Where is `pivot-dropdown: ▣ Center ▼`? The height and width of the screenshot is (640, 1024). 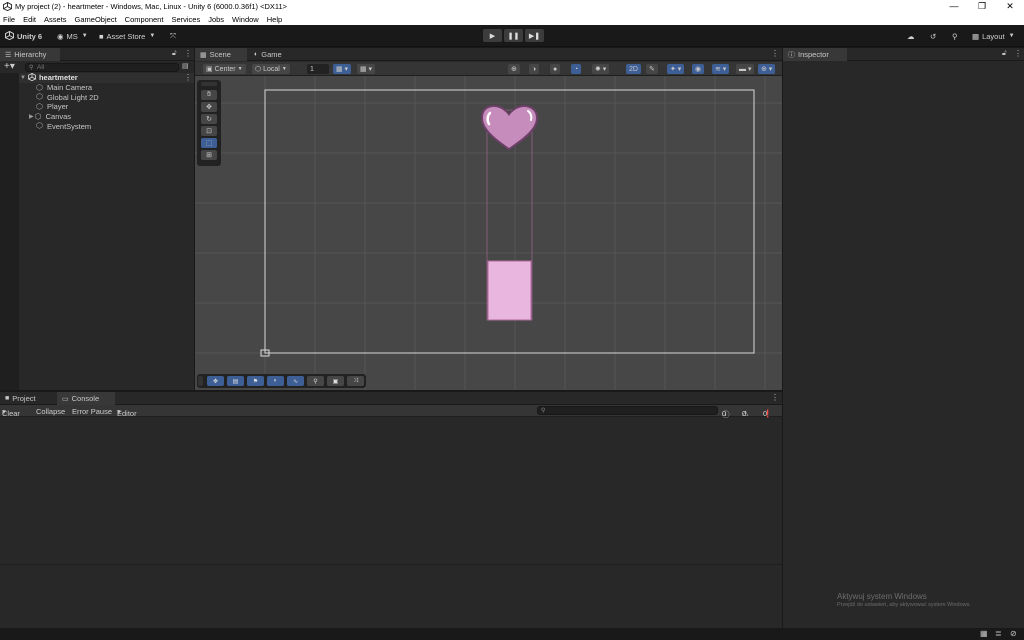
pivot-dropdown: ▣ Center ▼ is located at coordinates (224, 69).